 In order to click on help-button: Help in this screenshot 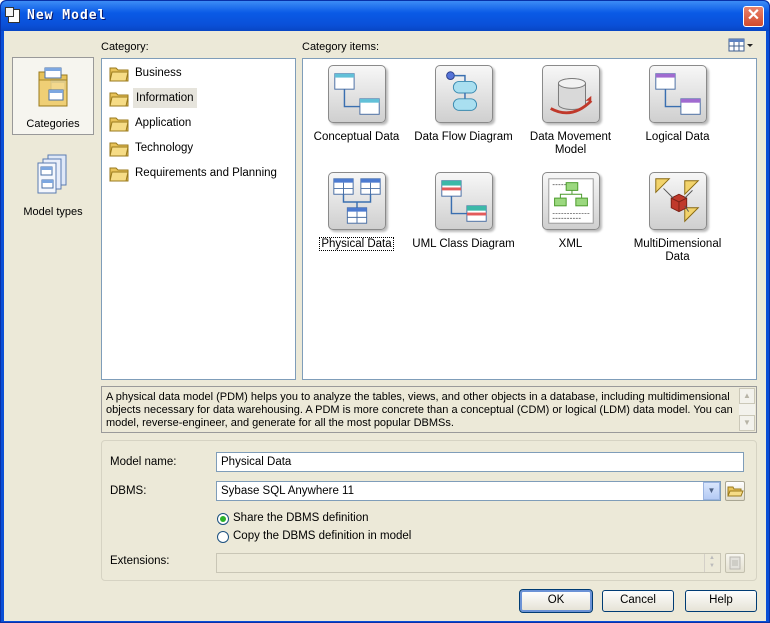, I will do `click(721, 601)`.